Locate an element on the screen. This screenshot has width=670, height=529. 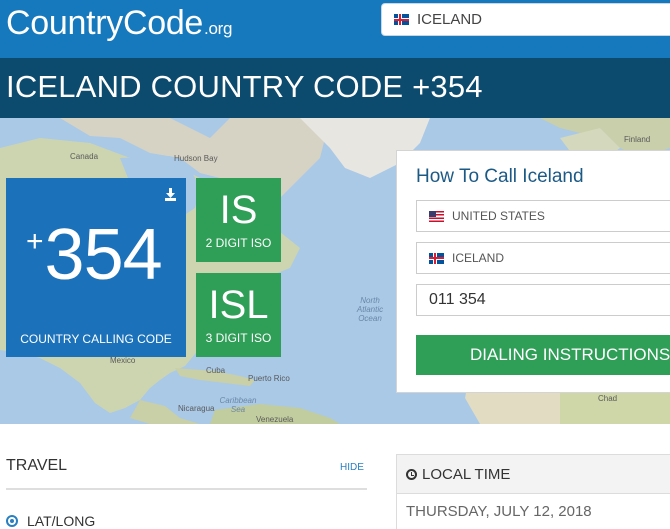
logo-main-text: CountryCode is located at coordinates (105, 23).